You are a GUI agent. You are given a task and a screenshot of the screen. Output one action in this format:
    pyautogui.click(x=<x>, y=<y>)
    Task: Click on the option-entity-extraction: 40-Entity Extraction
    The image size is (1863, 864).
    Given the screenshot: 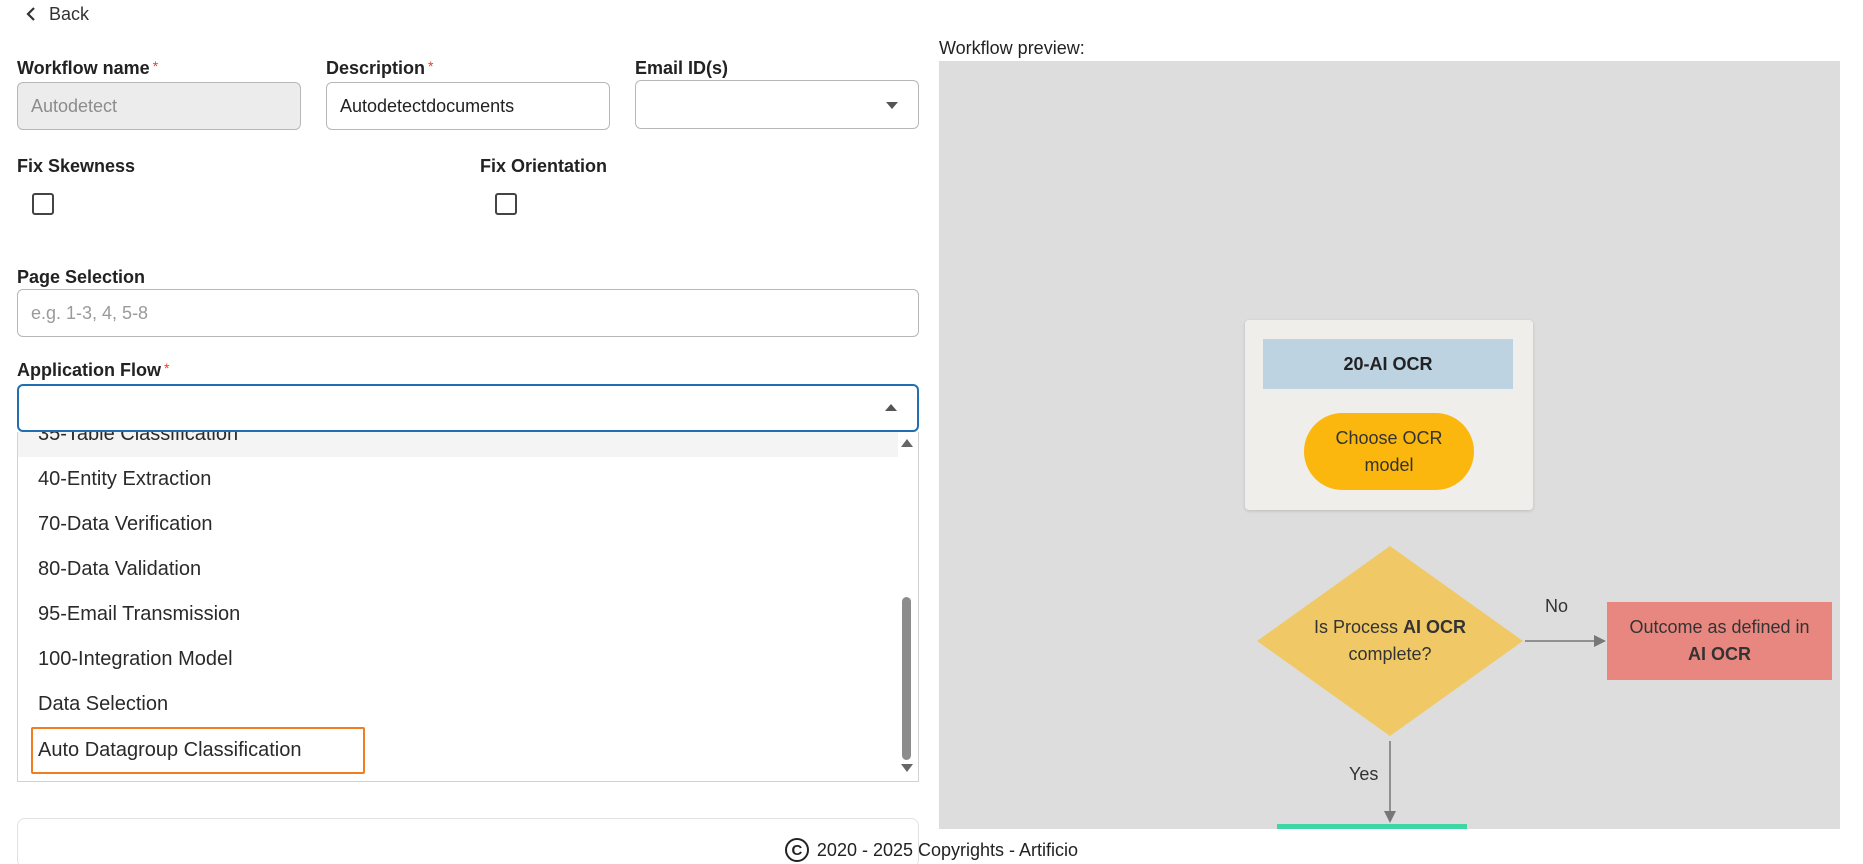 What is the action you would take?
    pyautogui.click(x=458, y=479)
    